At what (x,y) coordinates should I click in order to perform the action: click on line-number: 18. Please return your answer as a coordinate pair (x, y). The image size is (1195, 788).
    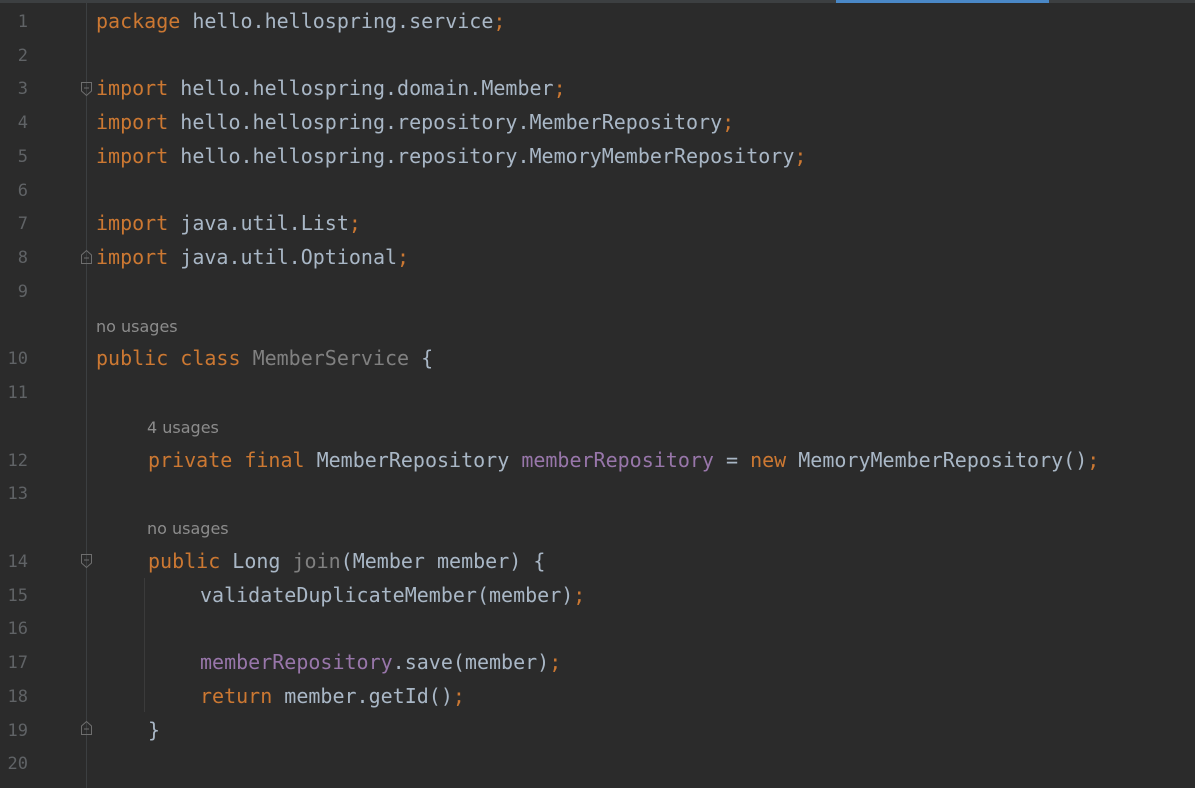
    Looking at the image, I should click on (17, 697).